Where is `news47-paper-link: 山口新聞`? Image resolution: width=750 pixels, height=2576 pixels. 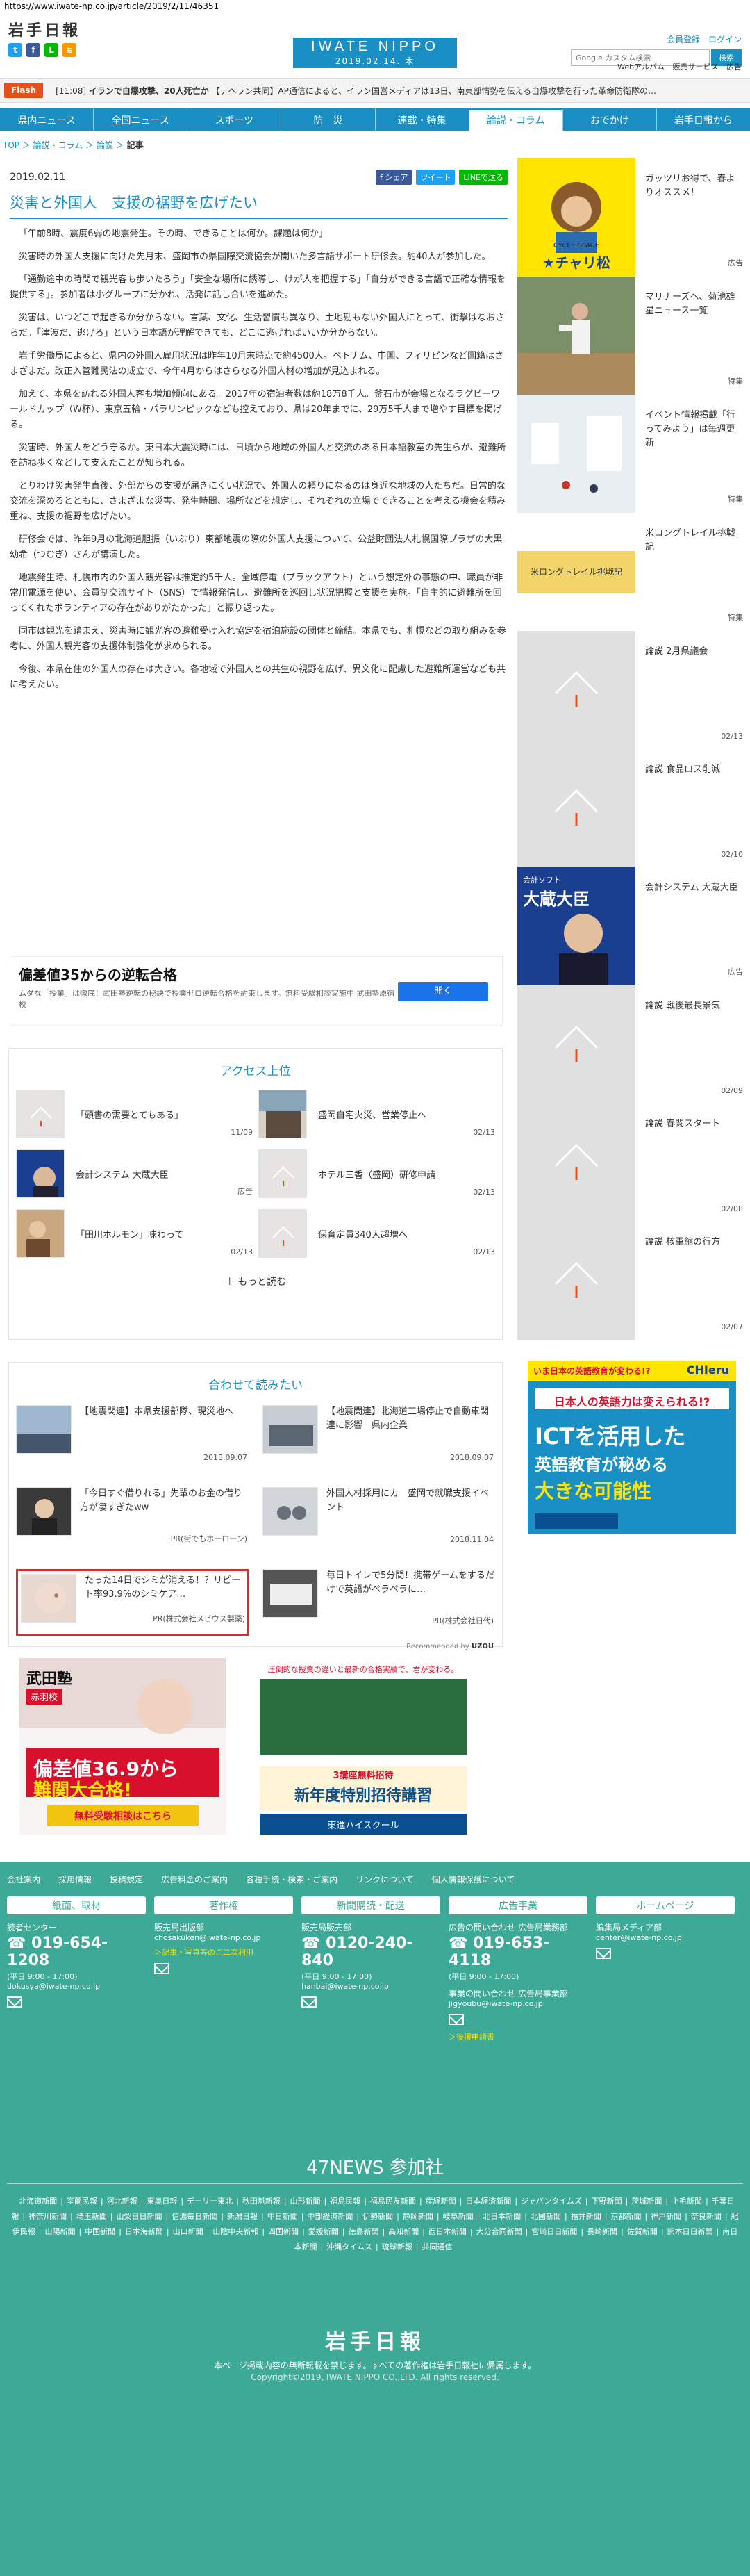 news47-paper-link: 山口新聞 is located at coordinates (188, 2231).